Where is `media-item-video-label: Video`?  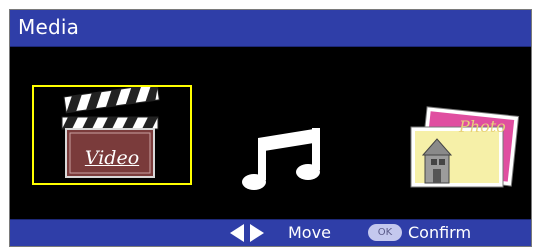
media-item-video-label: Video is located at coordinates (112, 158).